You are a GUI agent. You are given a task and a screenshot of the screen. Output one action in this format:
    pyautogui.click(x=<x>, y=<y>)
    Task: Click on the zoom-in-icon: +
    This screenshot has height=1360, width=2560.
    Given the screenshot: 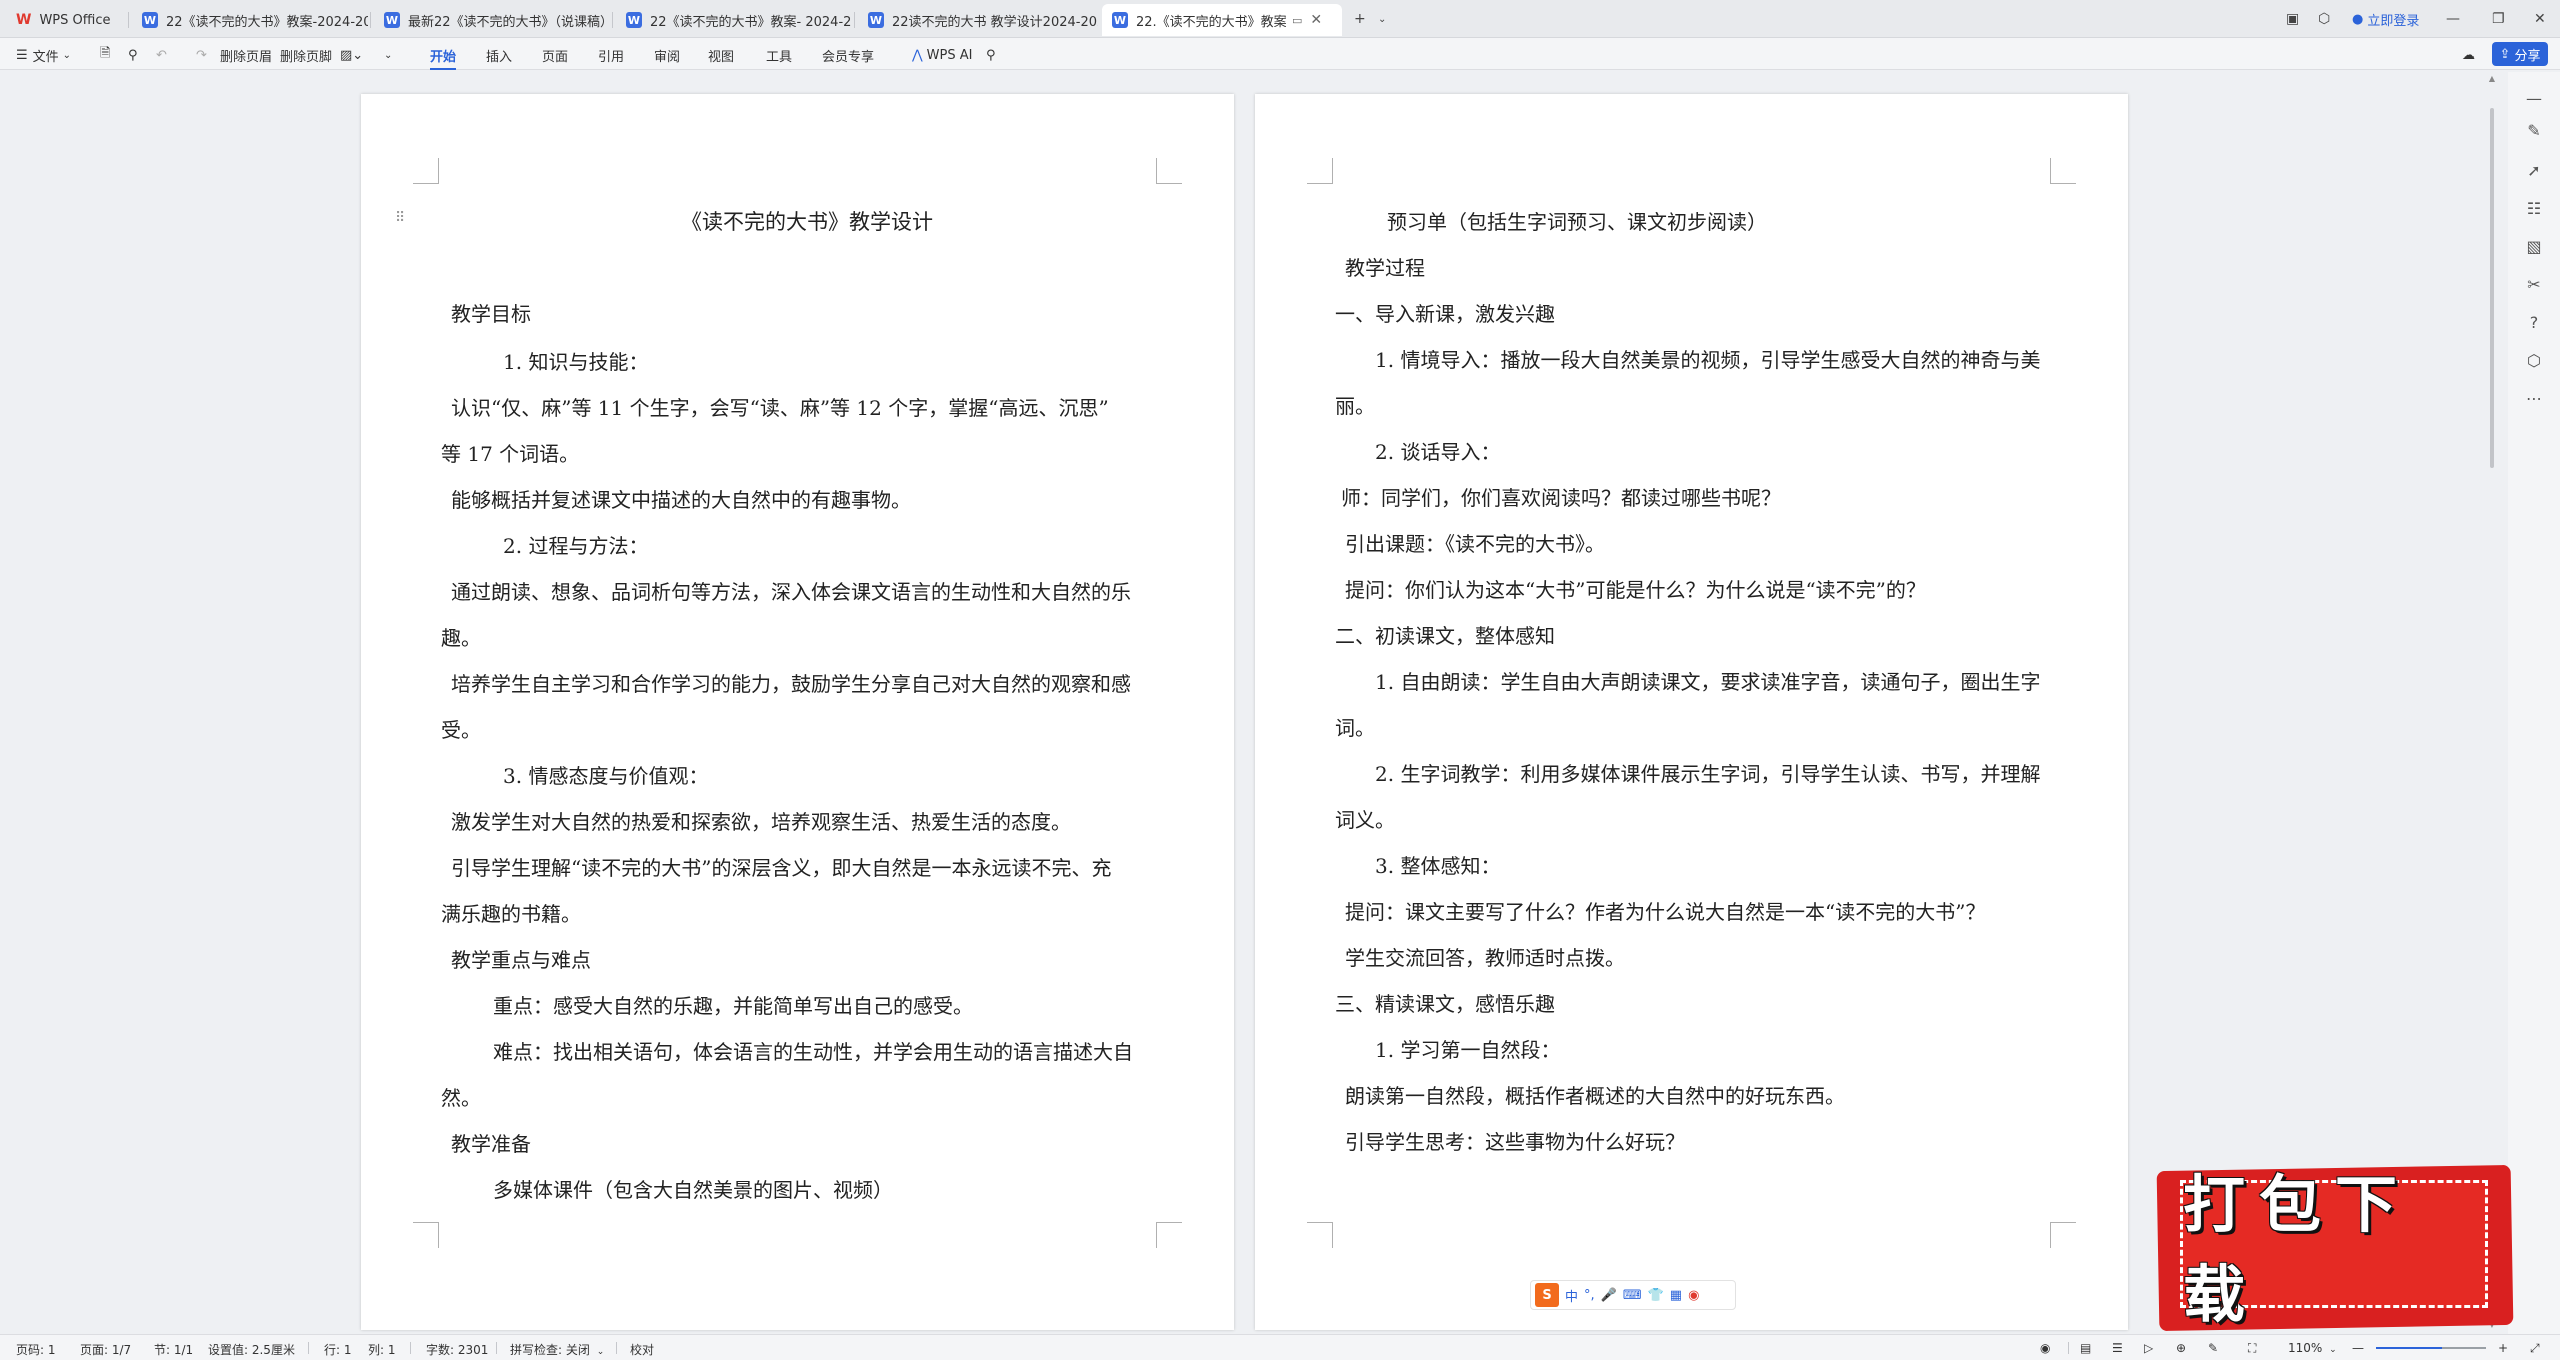 What is the action you would take?
    pyautogui.click(x=2503, y=1348)
    